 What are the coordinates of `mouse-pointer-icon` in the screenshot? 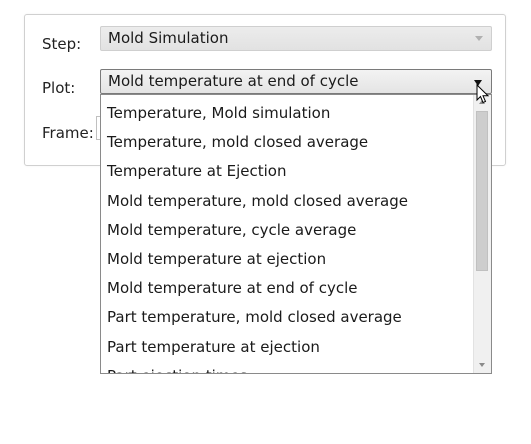 It's located at (483, 94).